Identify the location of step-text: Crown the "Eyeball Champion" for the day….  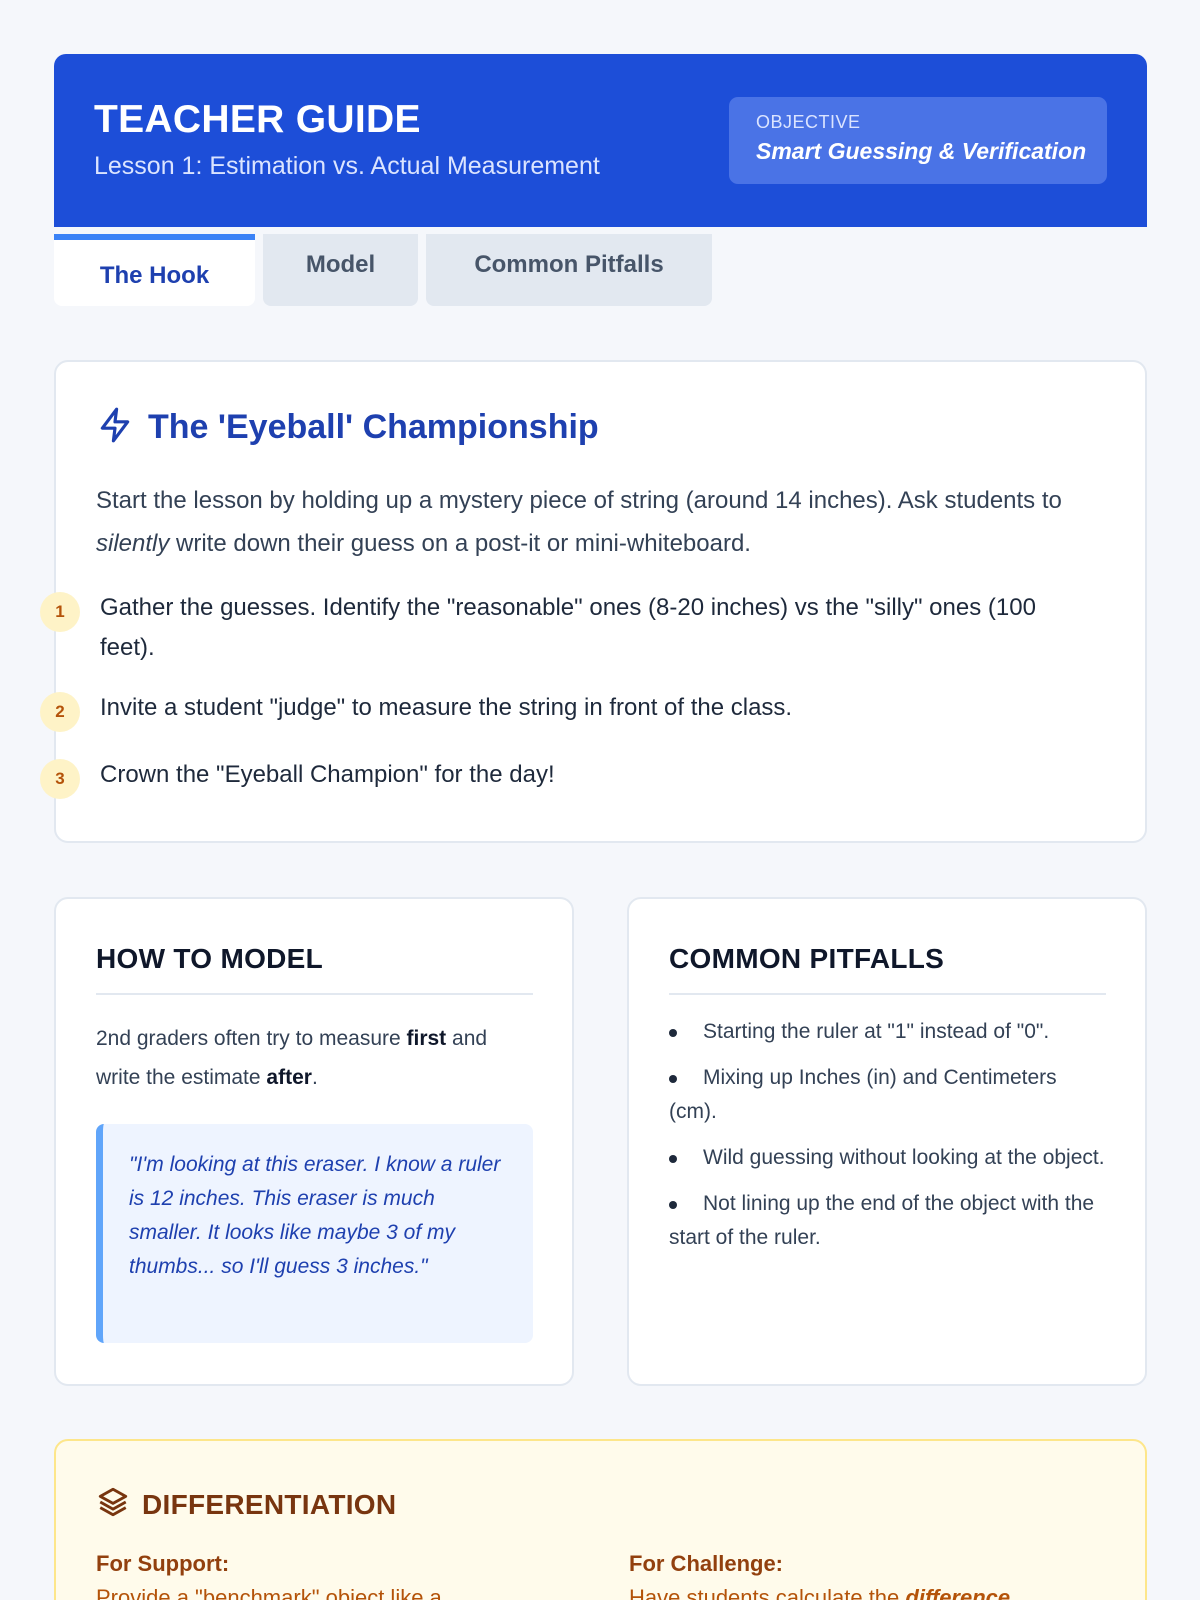
(327, 774).